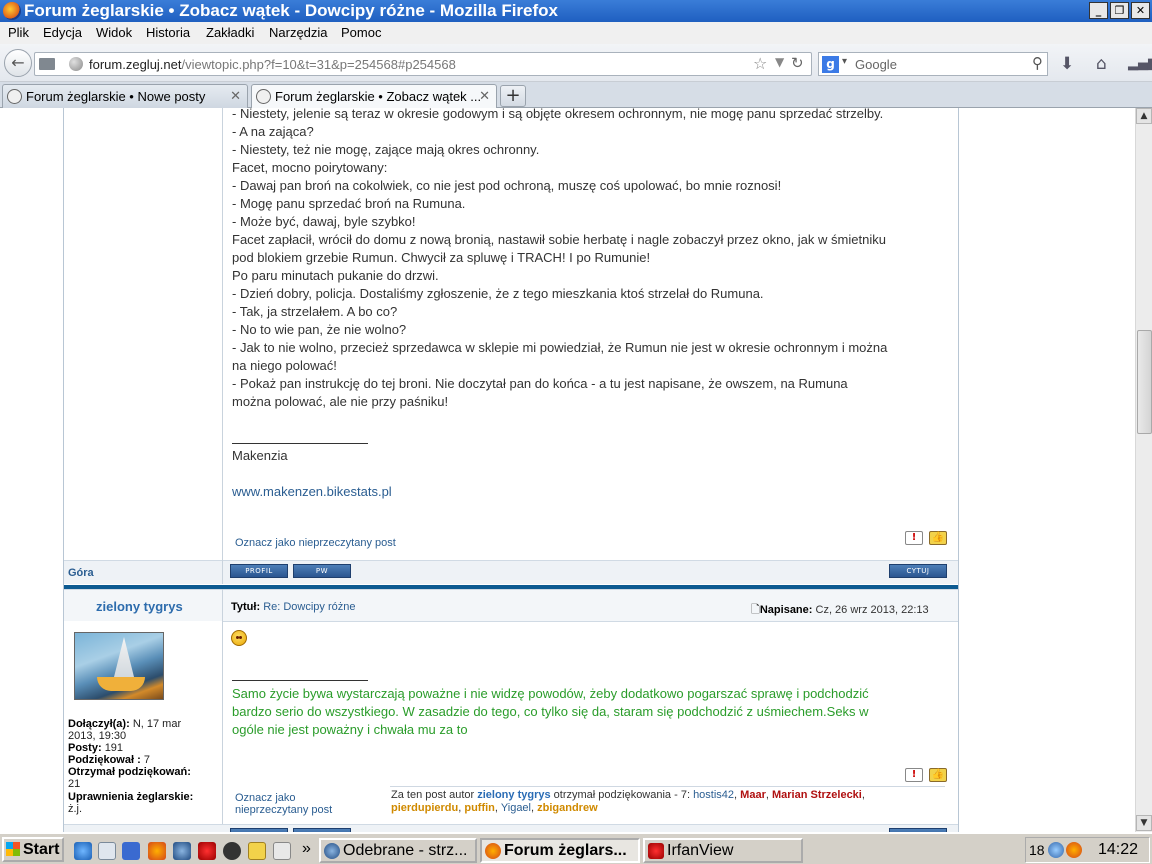 This screenshot has width=1152, height=864. I want to click on go-top-link: Góra, so click(81, 573).